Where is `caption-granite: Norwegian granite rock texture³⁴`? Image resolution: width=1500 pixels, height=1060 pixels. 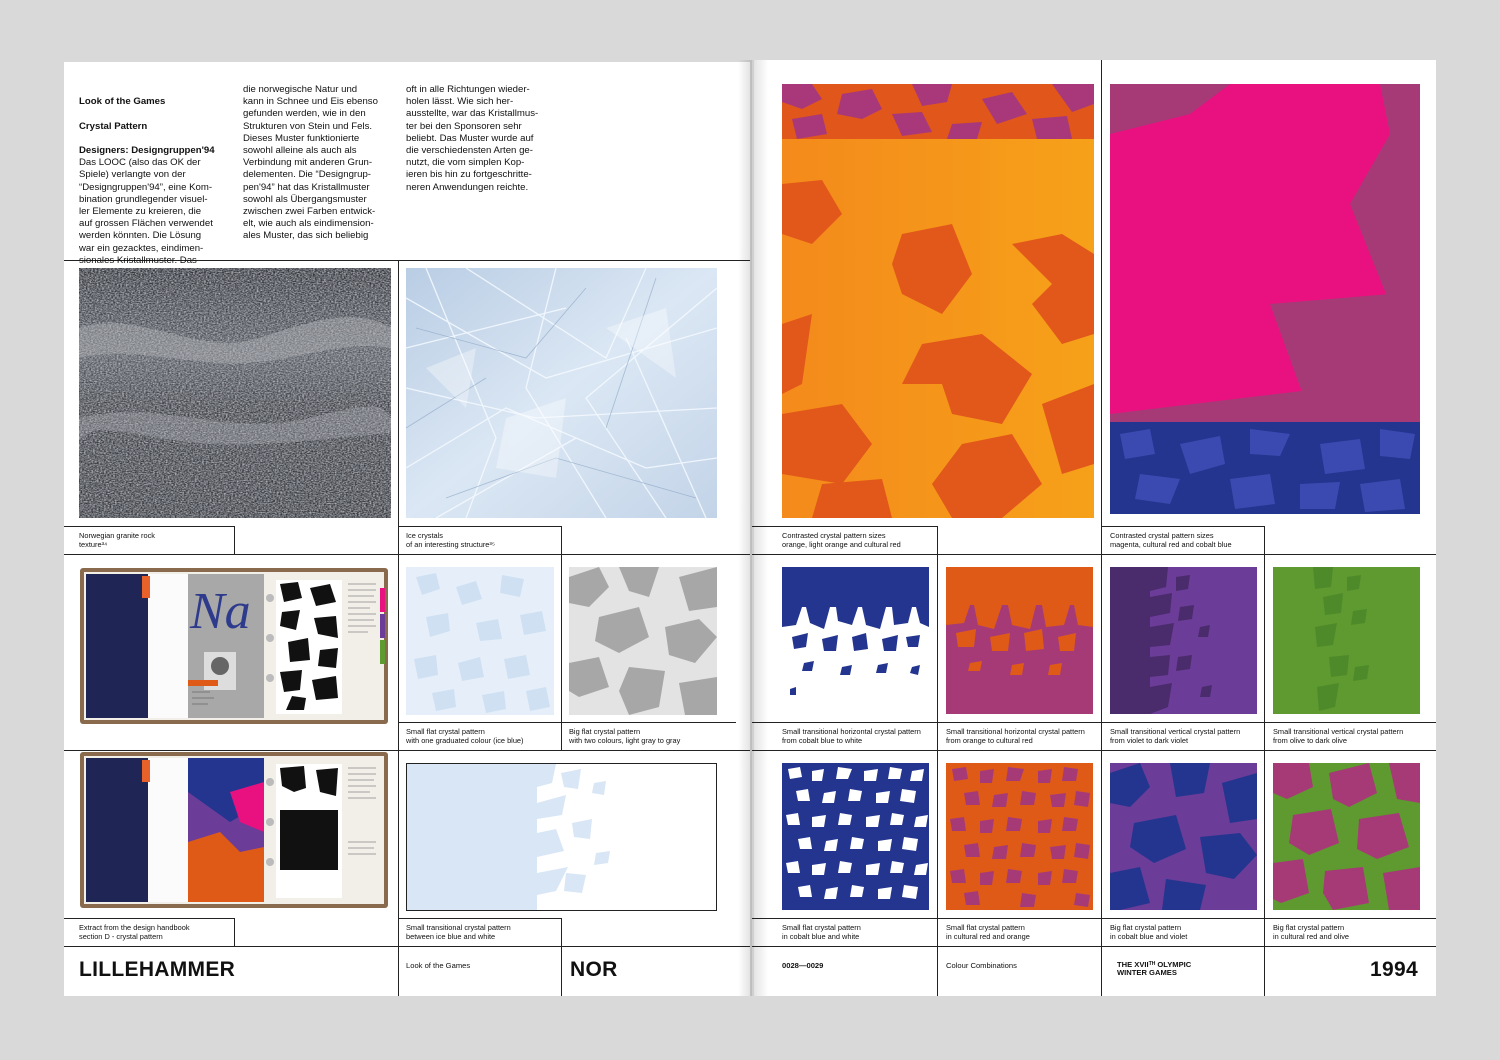 caption-granite: Norwegian granite rock texture³⁴ is located at coordinates (117, 540).